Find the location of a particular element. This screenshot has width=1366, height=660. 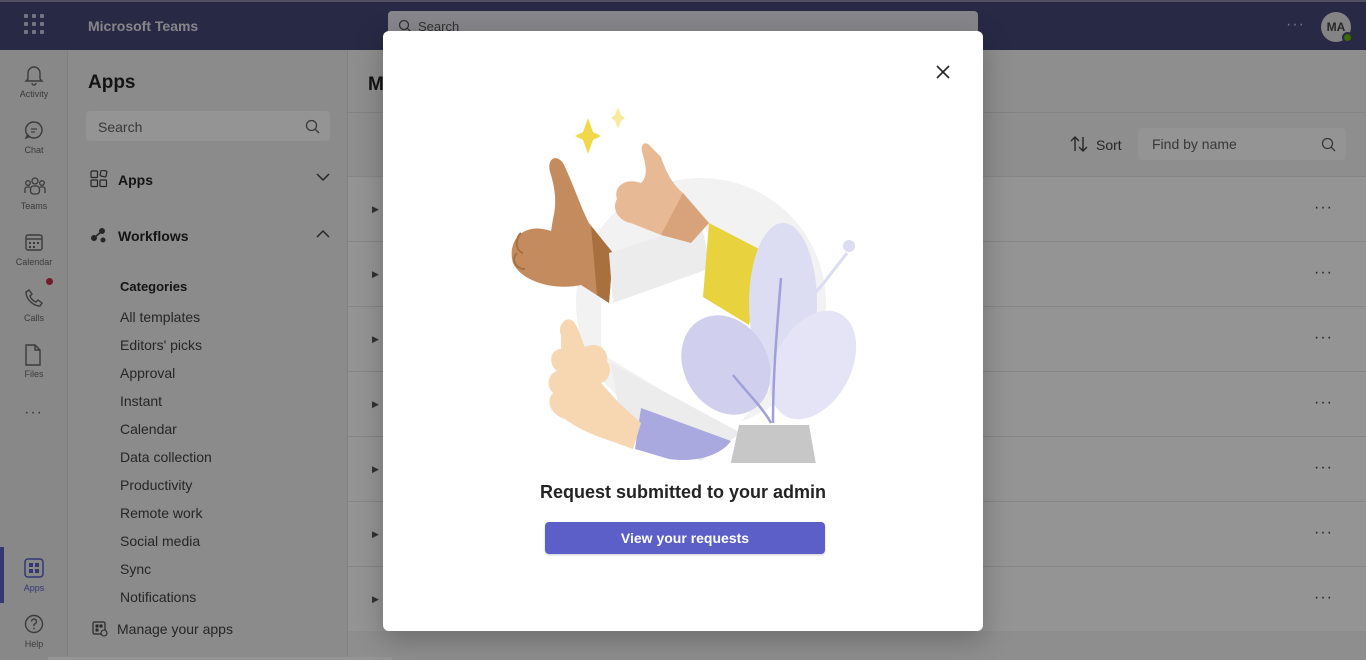

view-your-requests-button: View your requests is located at coordinates (685, 538).